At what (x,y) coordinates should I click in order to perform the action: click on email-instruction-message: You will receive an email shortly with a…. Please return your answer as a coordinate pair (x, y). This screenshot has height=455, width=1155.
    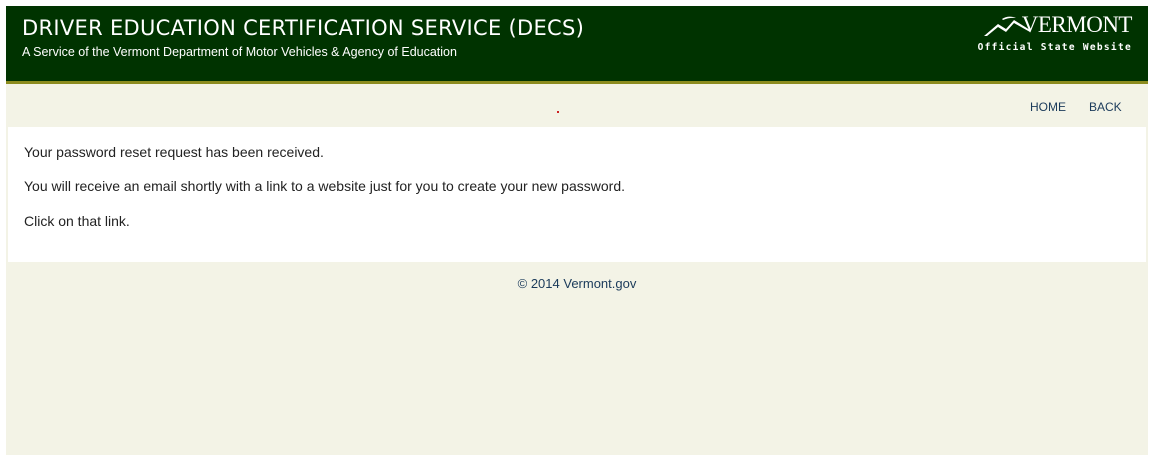
    Looking at the image, I should click on (324, 186).